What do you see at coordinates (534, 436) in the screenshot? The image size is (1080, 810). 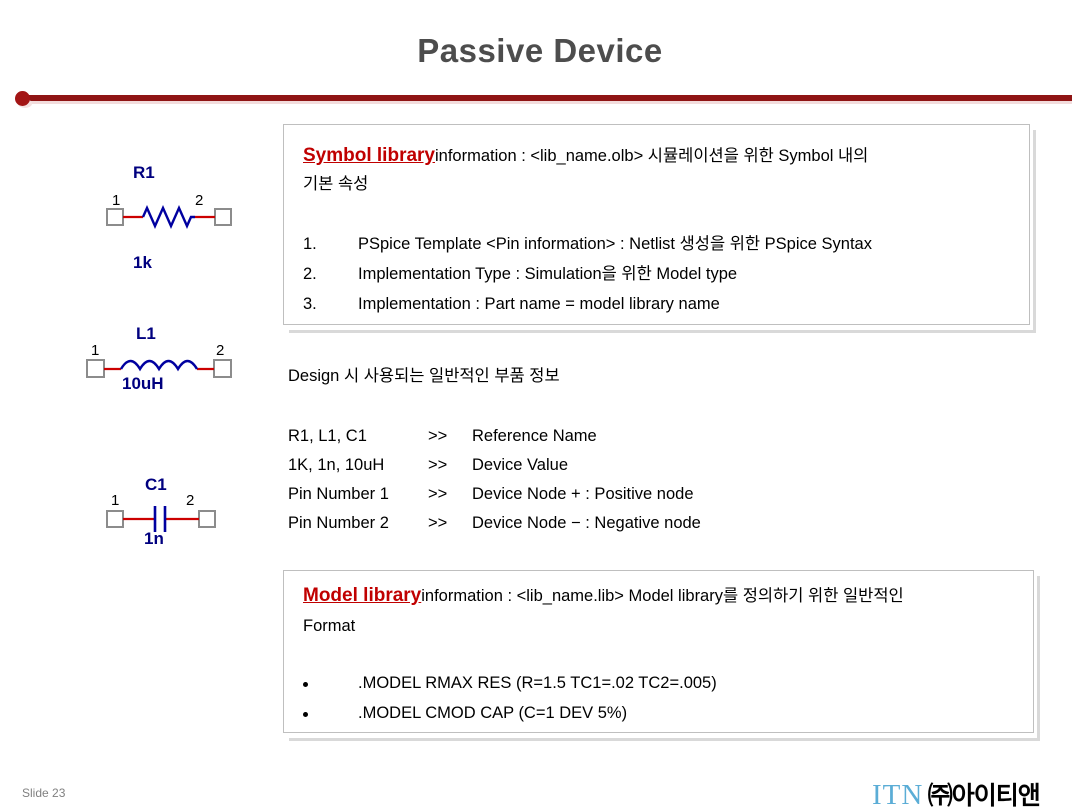 I see `mapping-row-1-right: Reference Name` at bounding box center [534, 436].